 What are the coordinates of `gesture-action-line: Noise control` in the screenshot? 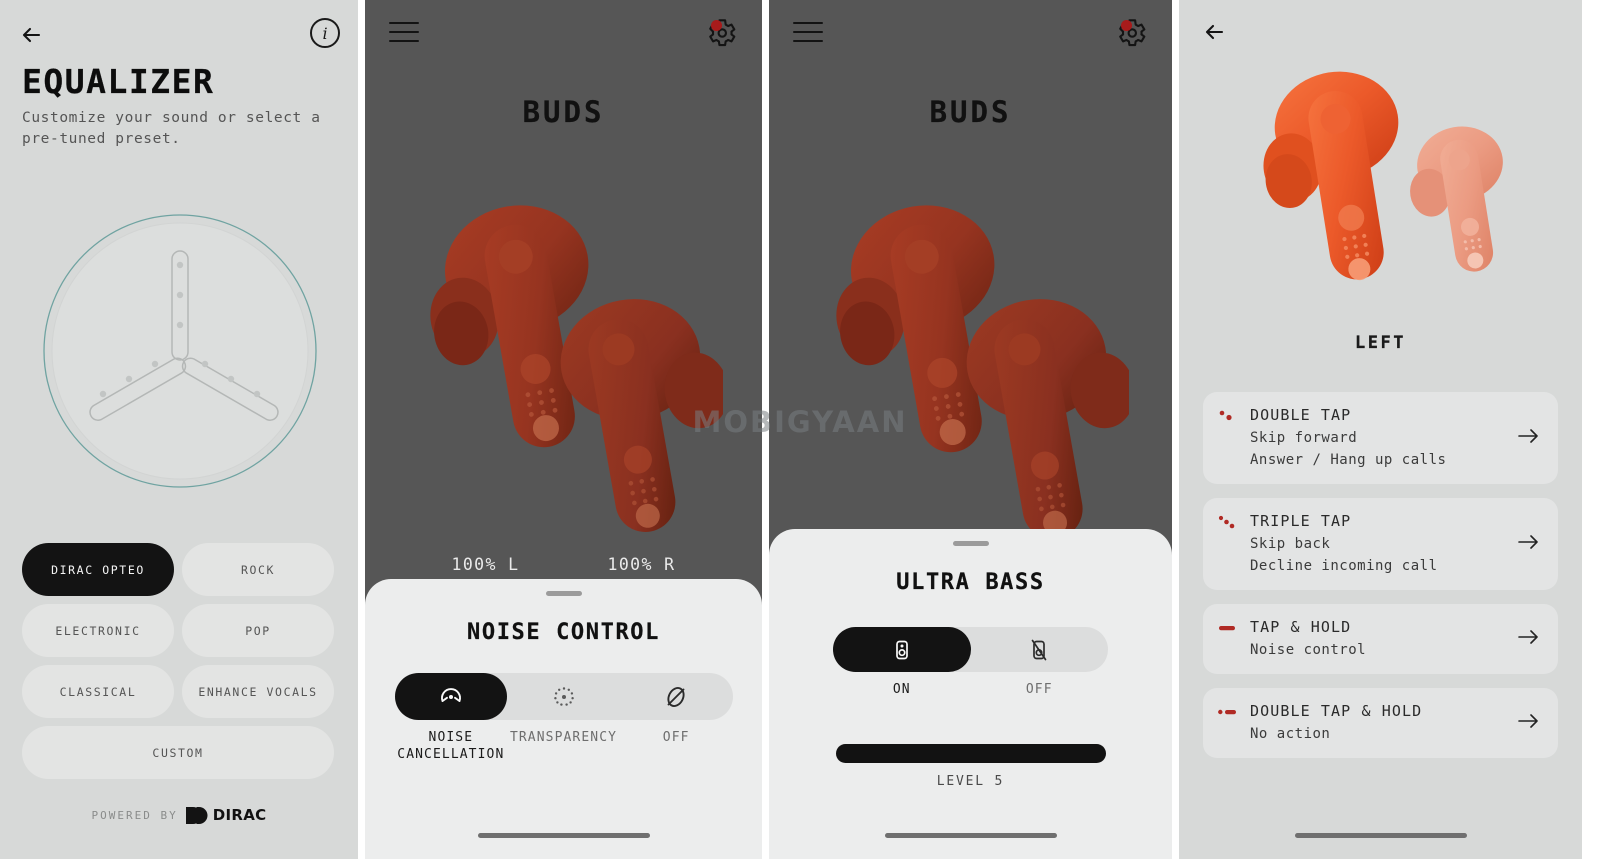 It's located at (1308, 650).